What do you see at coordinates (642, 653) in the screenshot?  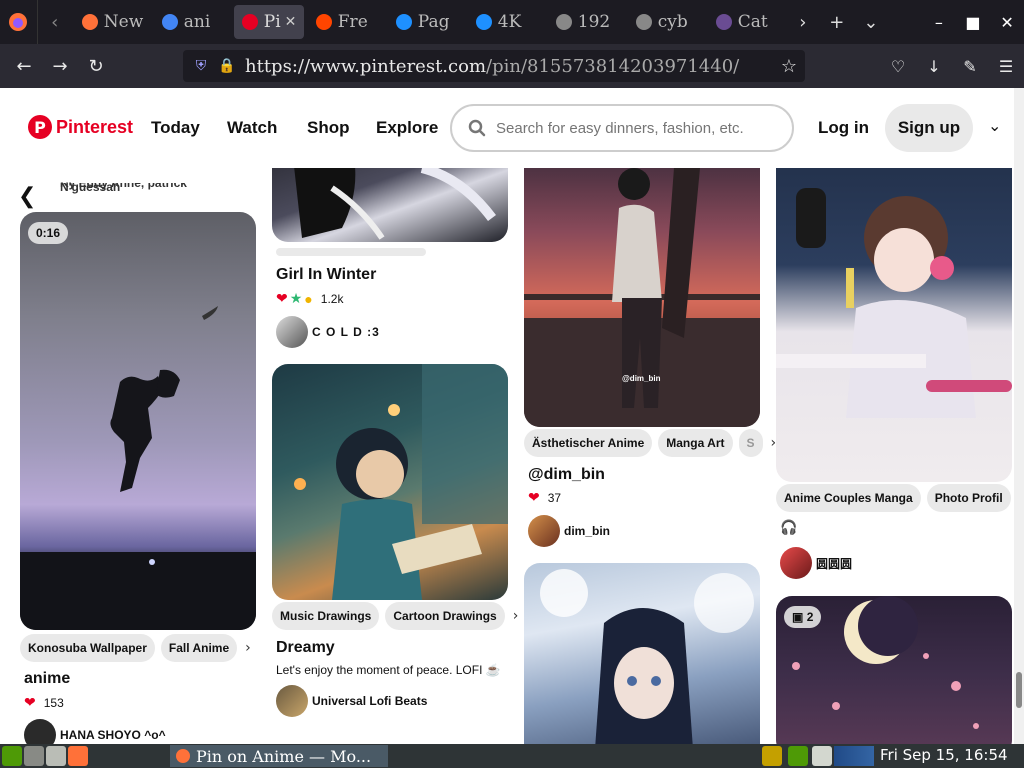 I see `pin-image-anime-girl-blossoms` at bounding box center [642, 653].